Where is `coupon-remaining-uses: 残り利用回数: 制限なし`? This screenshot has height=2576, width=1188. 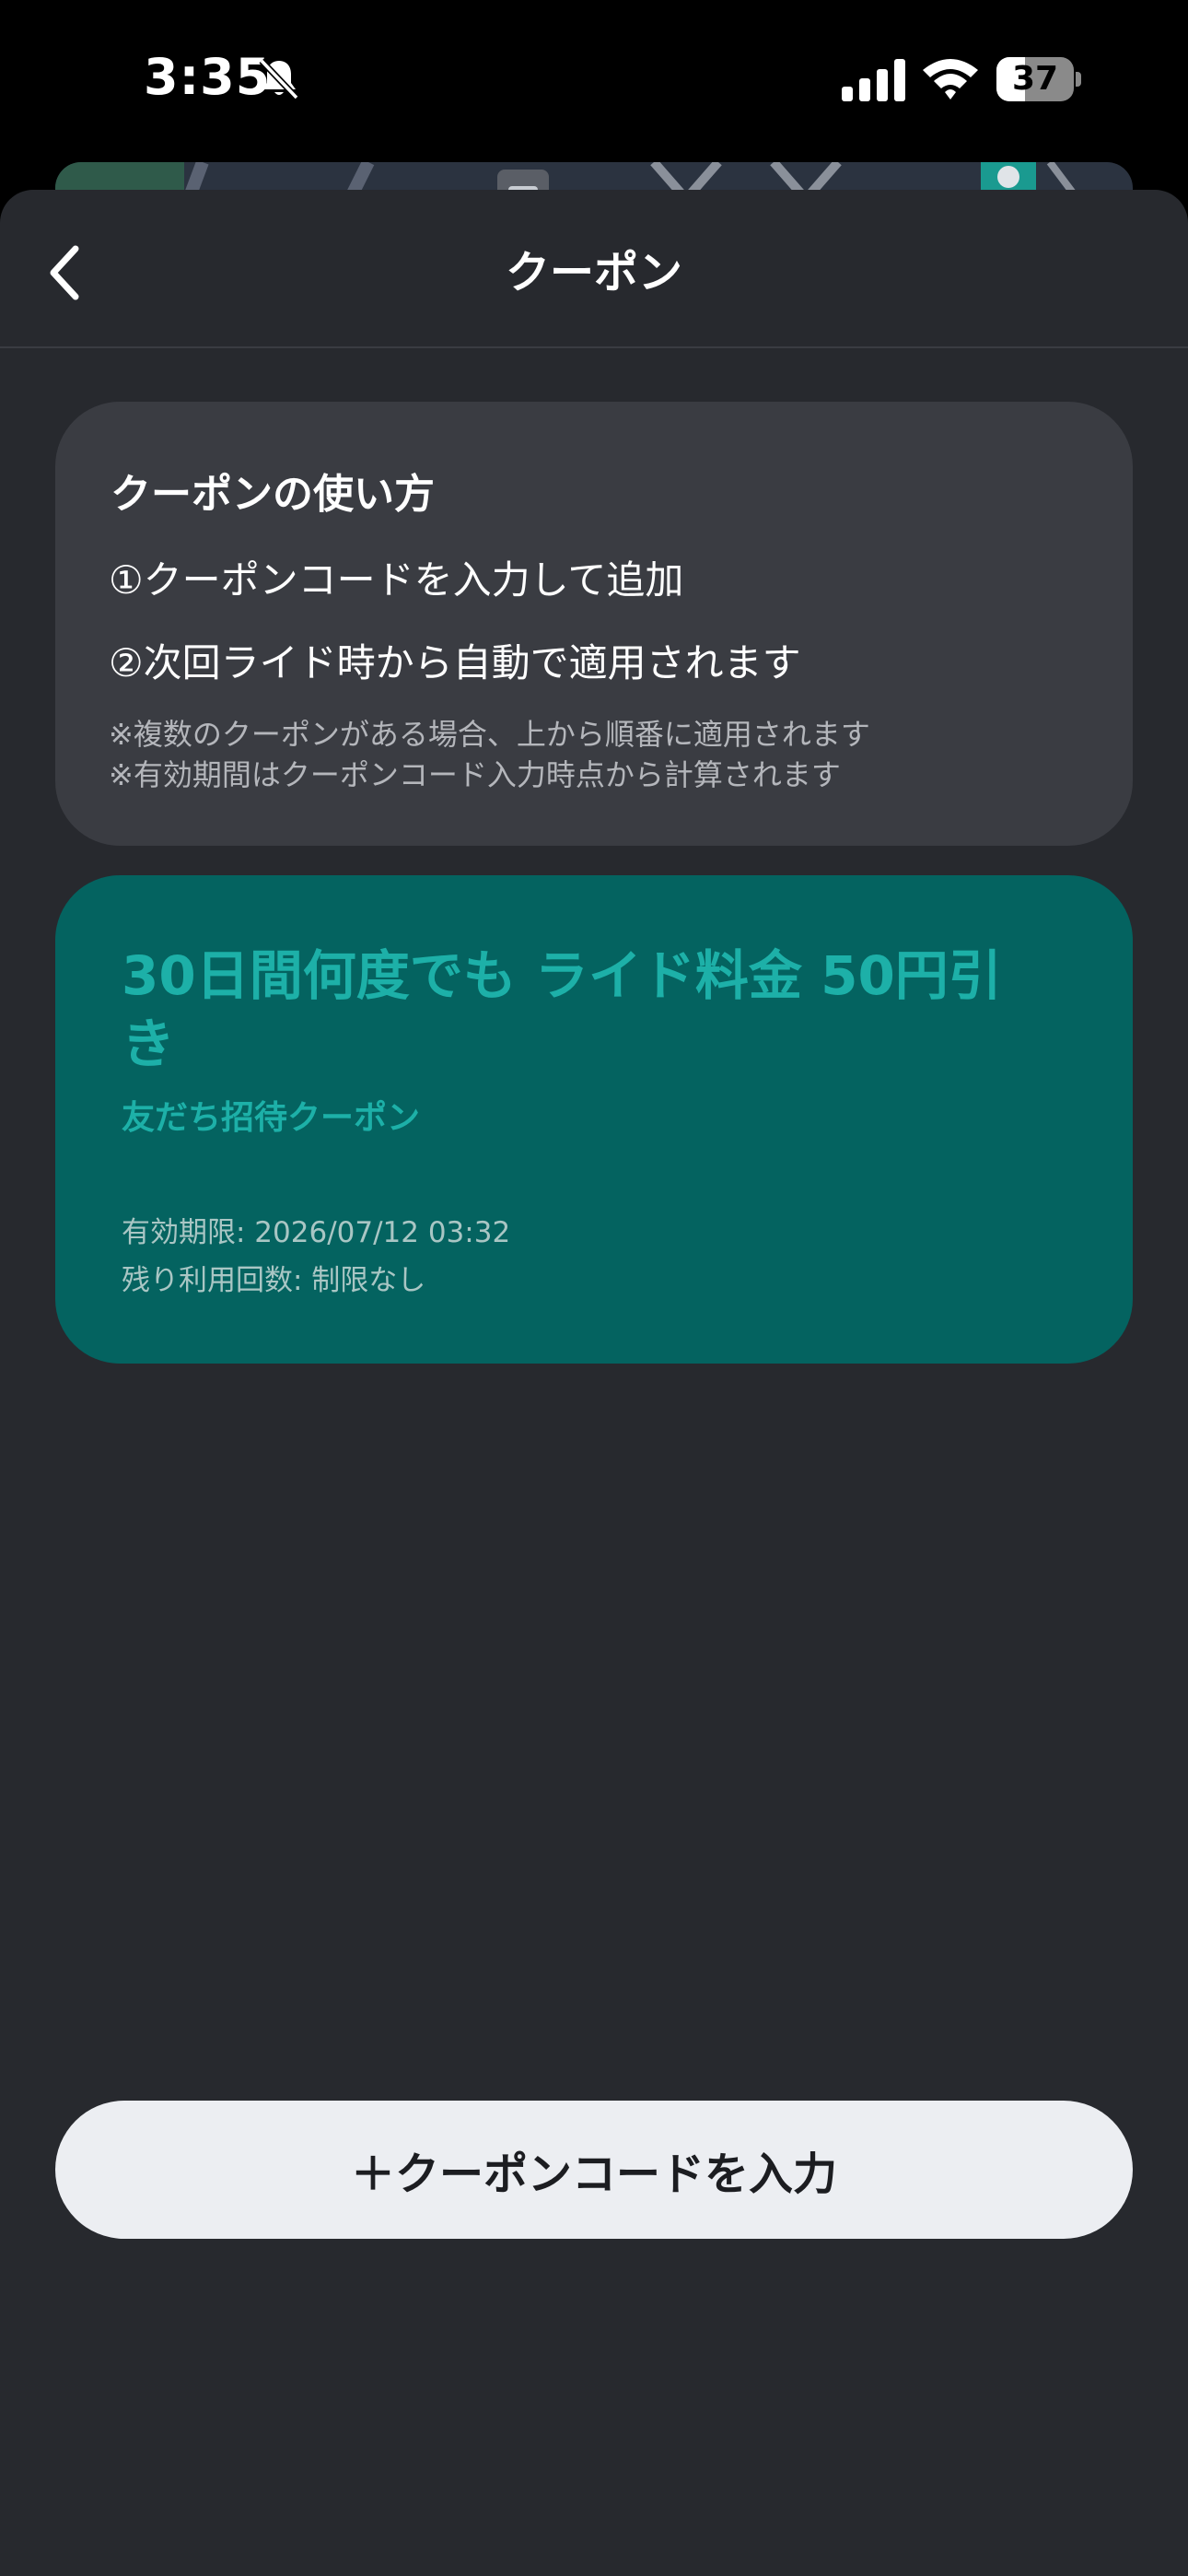
coupon-remaining-uses: 残り利用回数: 制限なし is located at coordinates (274, 1280).